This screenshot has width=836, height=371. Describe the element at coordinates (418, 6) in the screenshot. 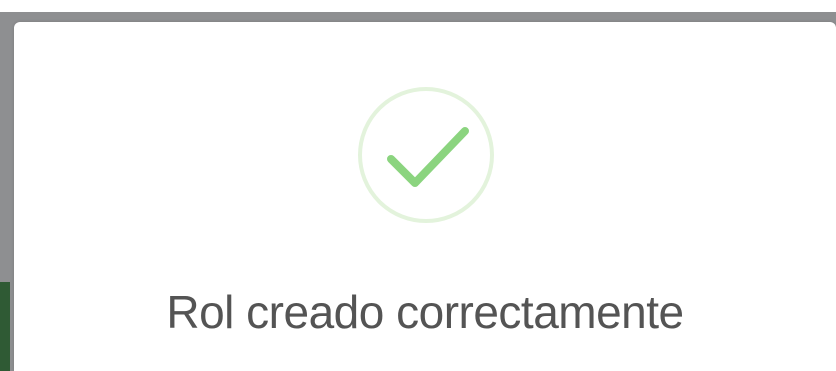

I see `window-top-strip` at that location.